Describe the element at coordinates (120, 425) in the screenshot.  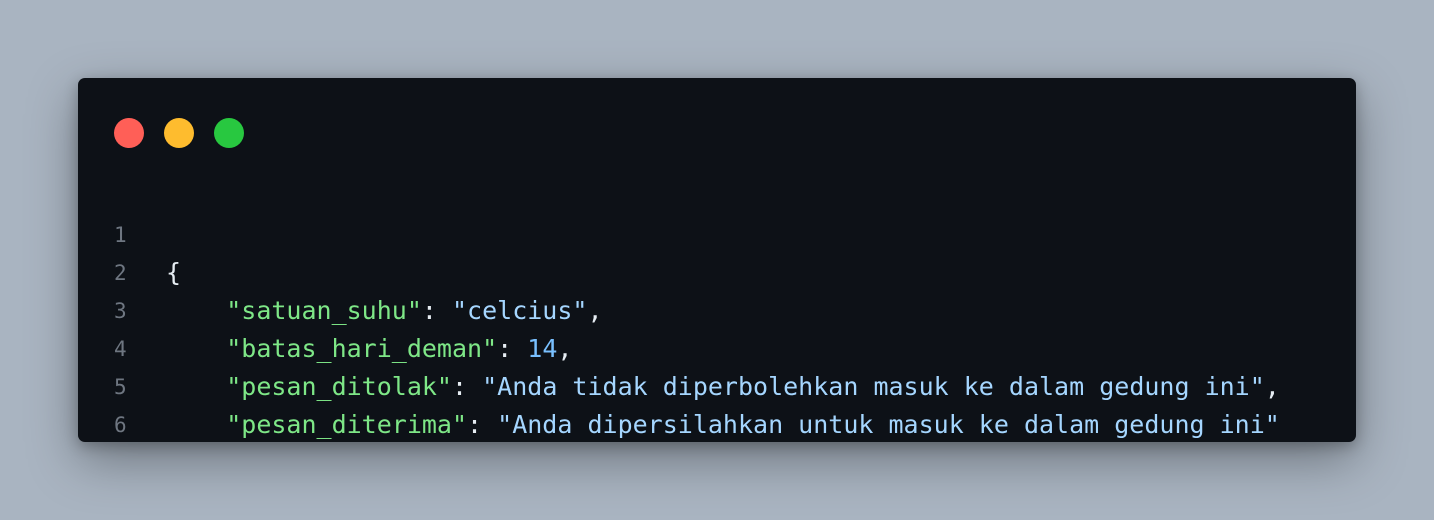
I see `line-number: 6` at that location.